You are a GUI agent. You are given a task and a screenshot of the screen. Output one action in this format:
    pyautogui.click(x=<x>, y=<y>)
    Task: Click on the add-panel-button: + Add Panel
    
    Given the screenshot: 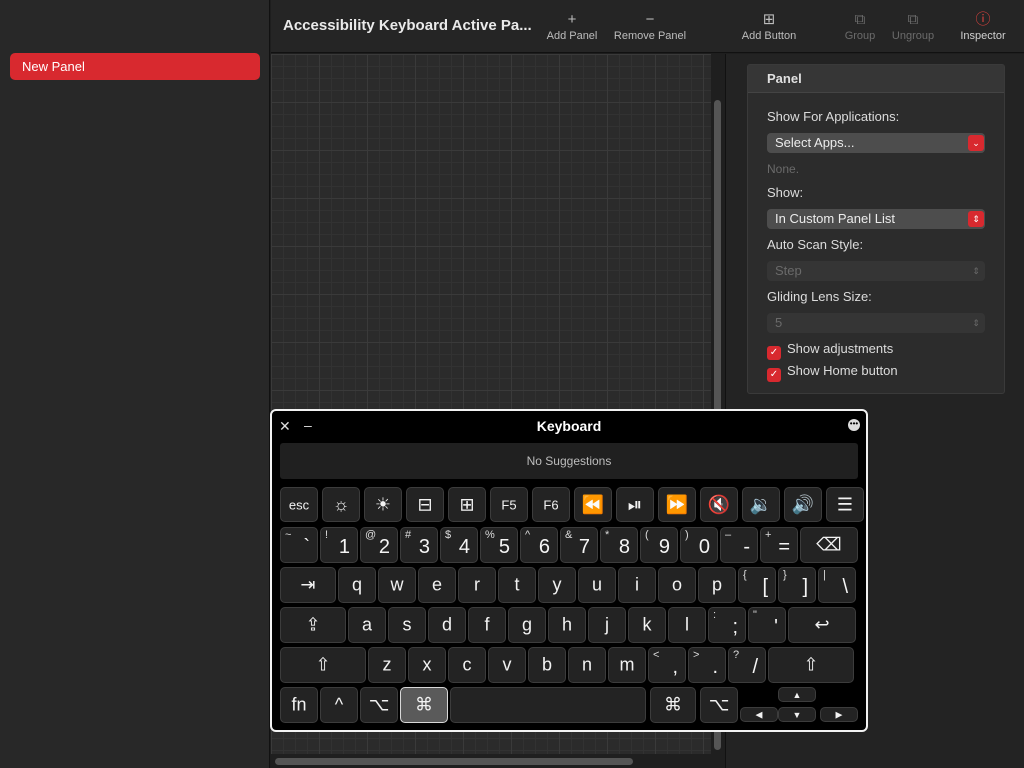 What is the action you would take?
    pyautogui.click(x=572, y=30)
    